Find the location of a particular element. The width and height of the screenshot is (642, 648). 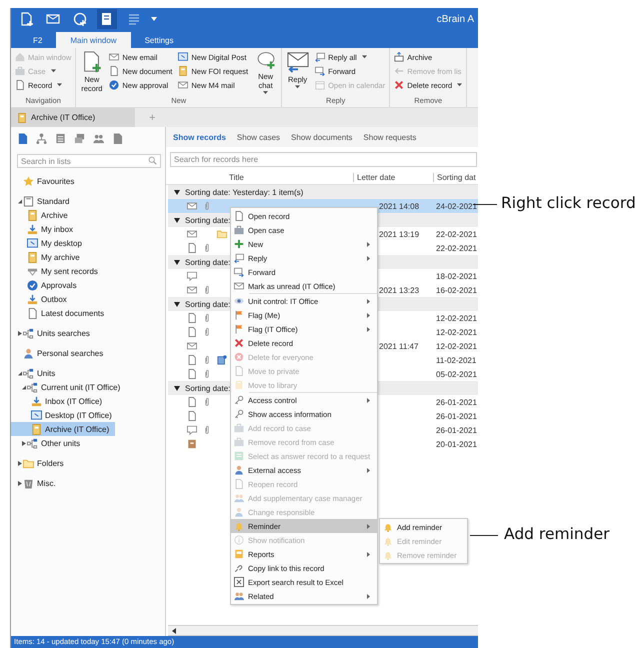

table-cell: 05-02-2021 is located at coordinates (456, 374).